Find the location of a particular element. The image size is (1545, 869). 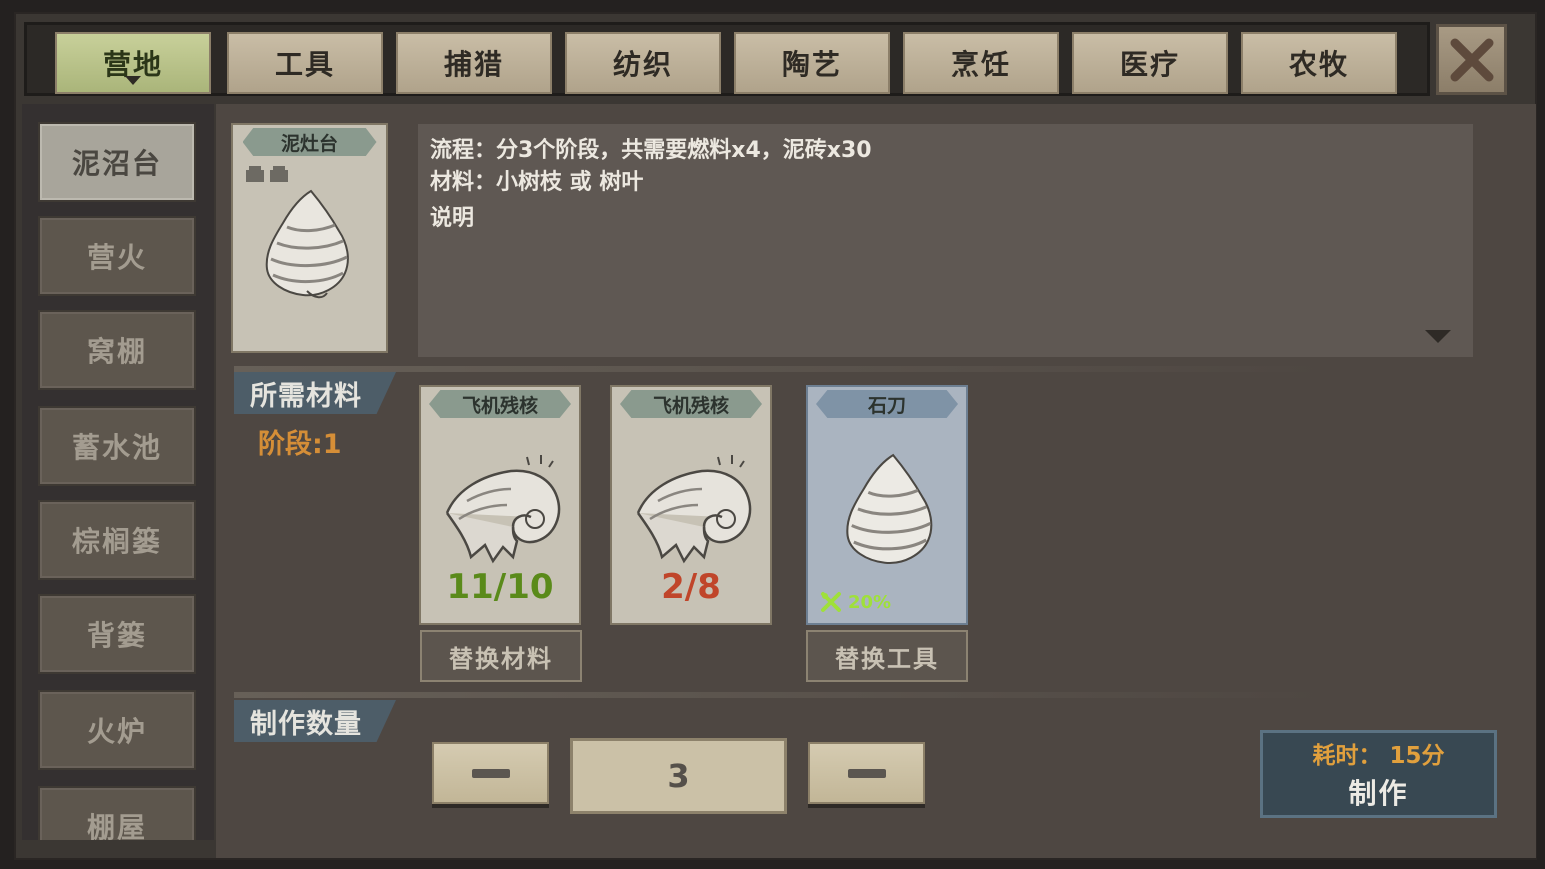

sidebar-item-label: 泥沼台 is located at coordinates (116, 163).